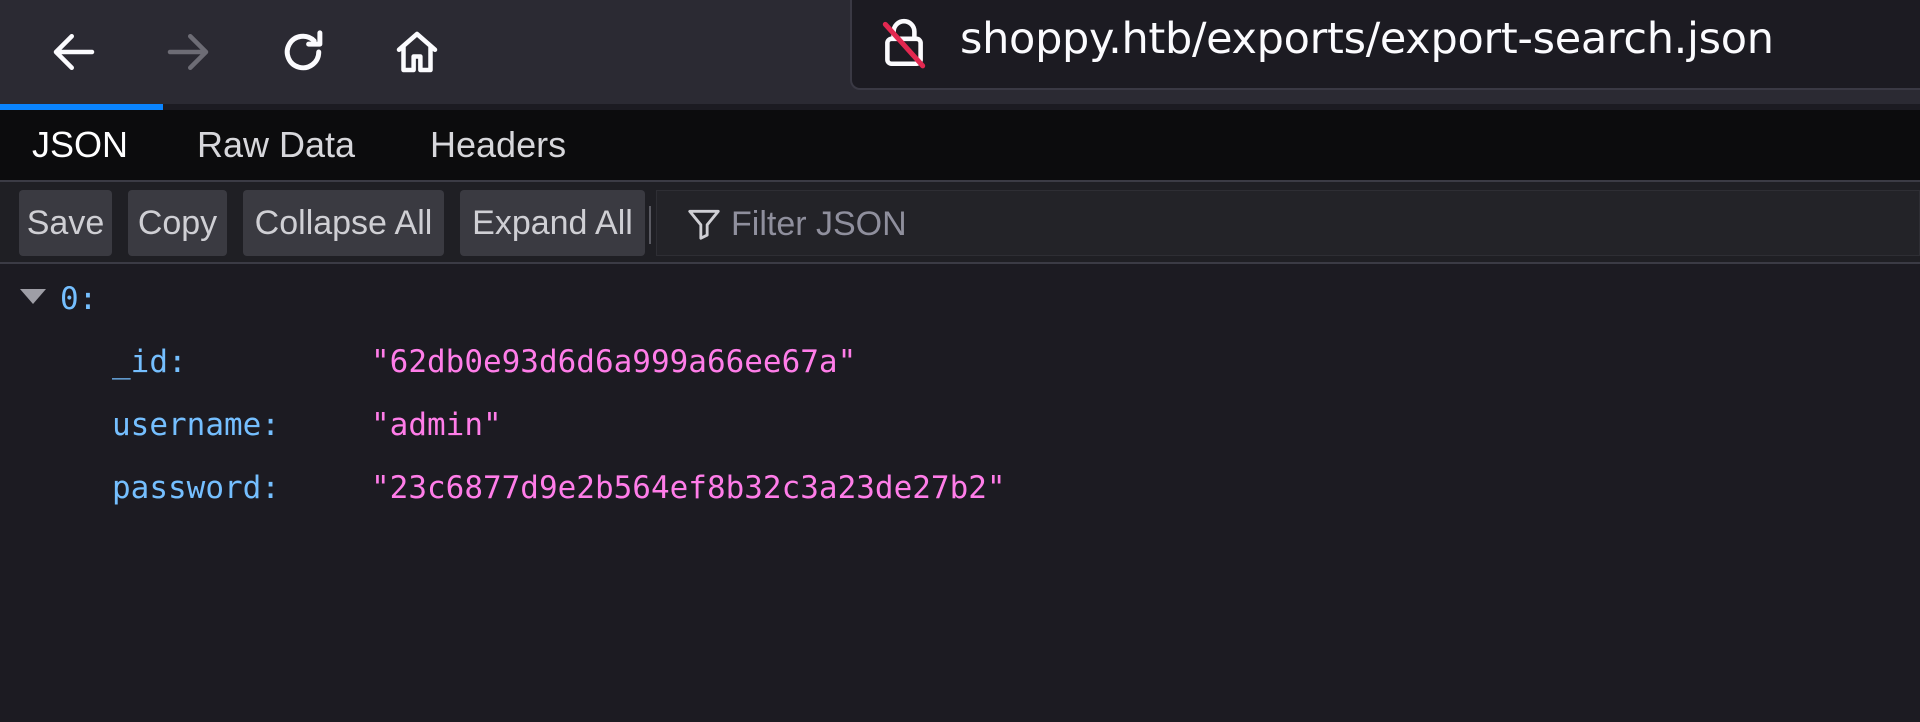 This screenshot has height=722, width=1920. I want to click on tab-raw-data: Raw Data, so click(276, 145).